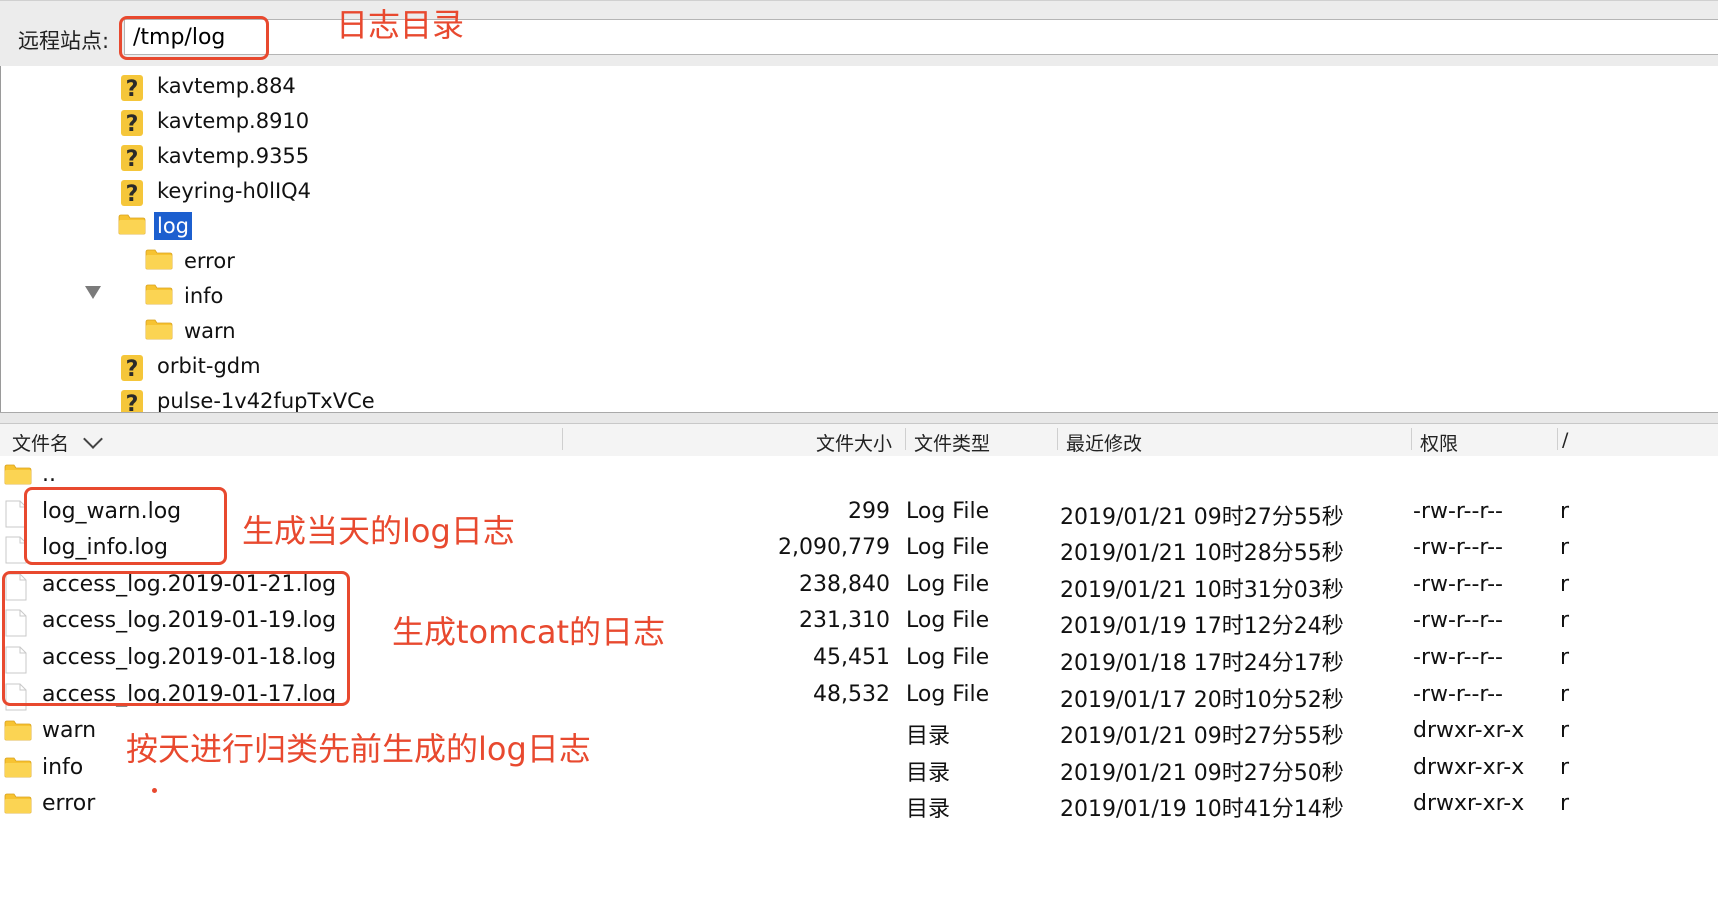  Describe the element at coordinates (859, 805) in the screenshot. I see `file-row: error 目录 2019/01/19 10时41分14秒 drwxr-xr-x r` at that location.